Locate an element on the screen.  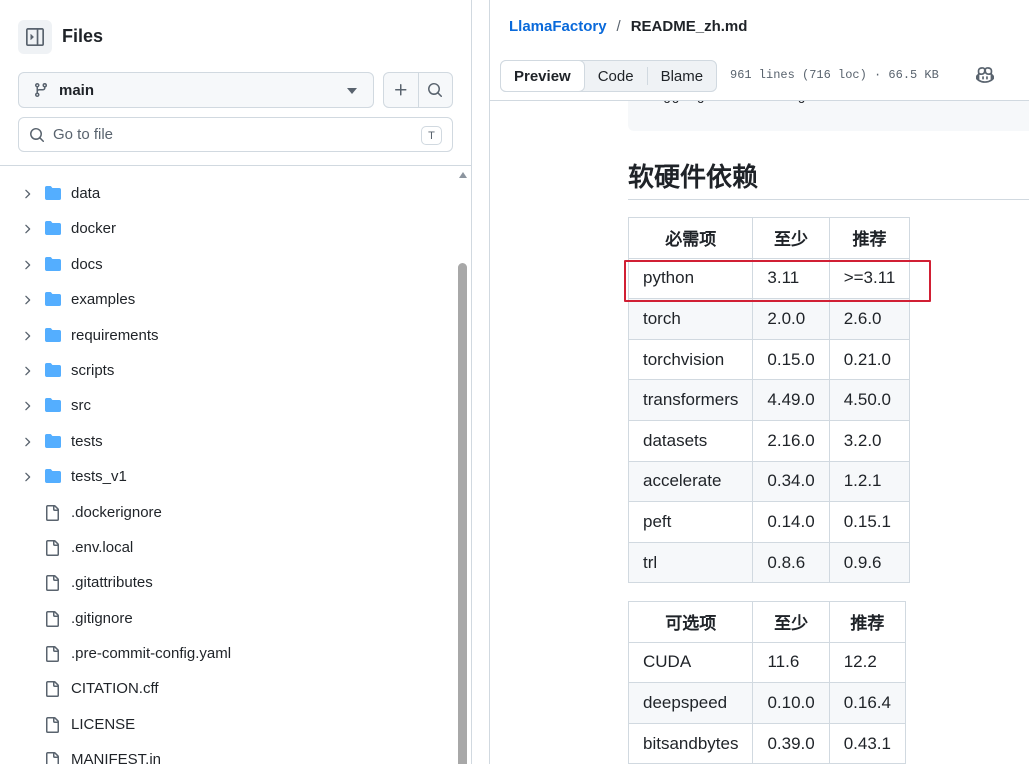
tree-item-label: CITATION.cff is located at coordinates (115, 689).